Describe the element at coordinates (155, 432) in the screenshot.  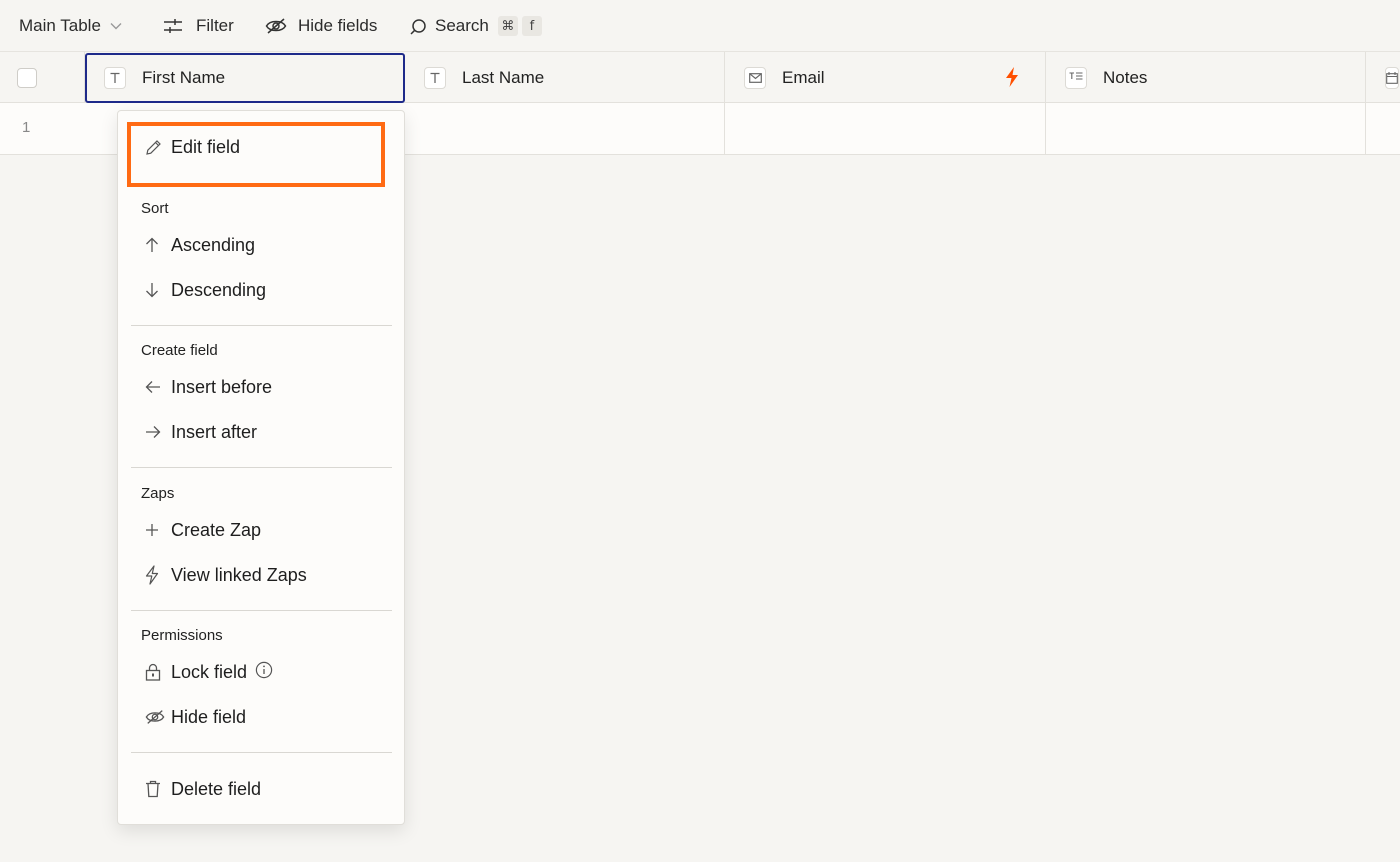
I see `arrow-right-icon` at that location.